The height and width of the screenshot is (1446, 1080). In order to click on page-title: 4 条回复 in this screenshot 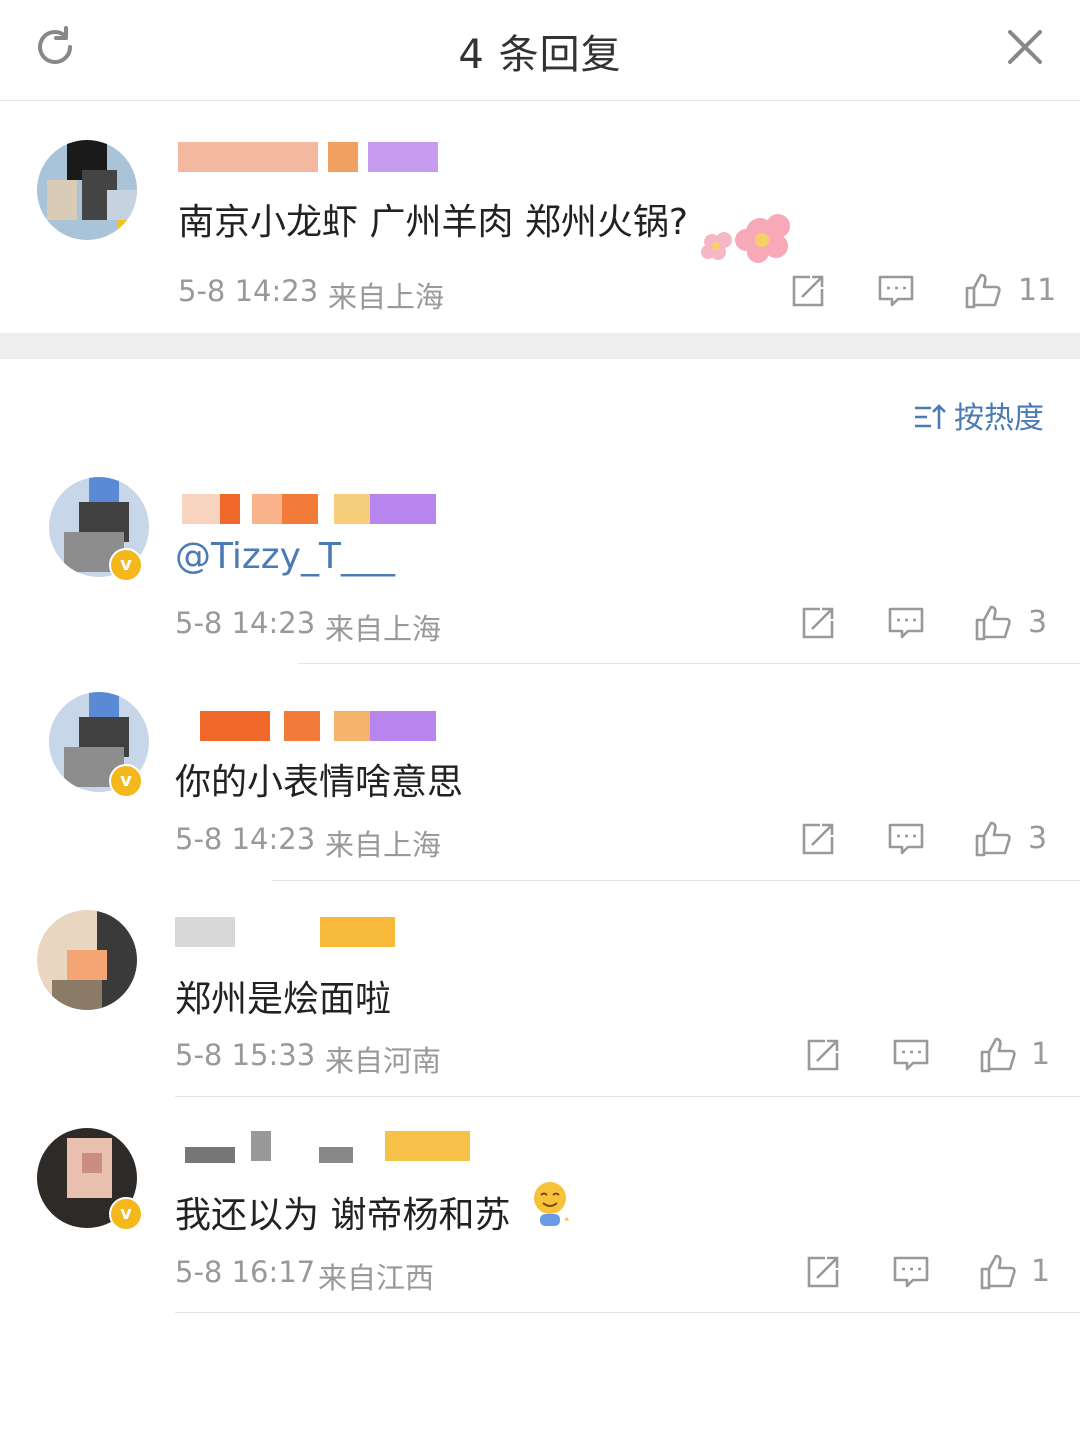, I will do `click(540, 55)`.